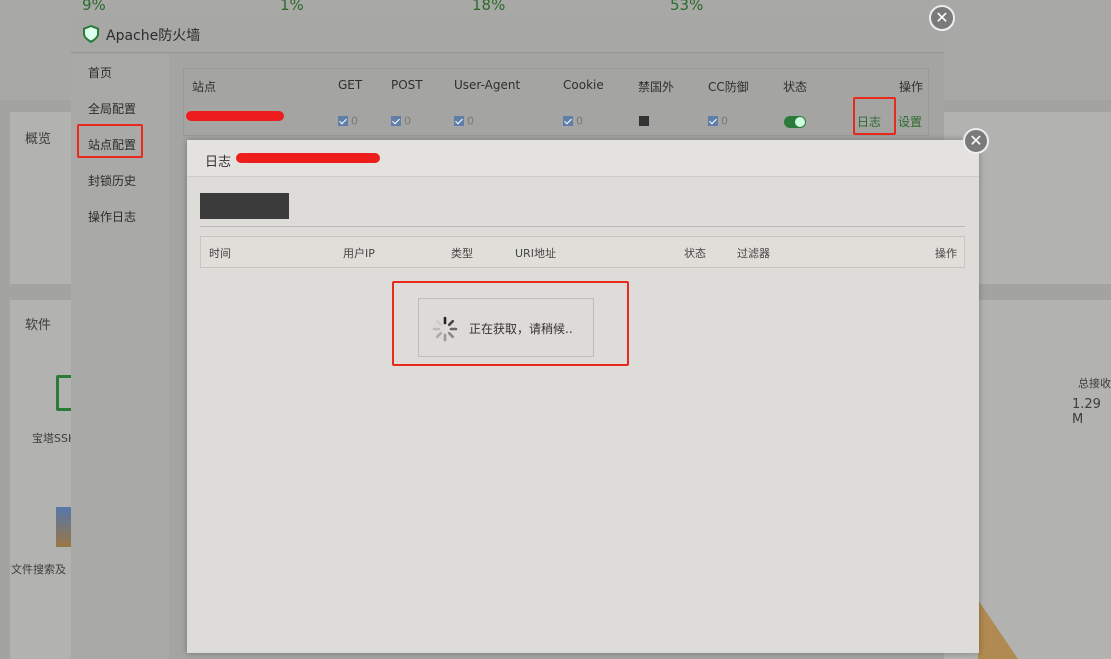 This screenshot has width=1111, height=659. I want to click on sidebar-item-home: 首页, so click(100, 72).